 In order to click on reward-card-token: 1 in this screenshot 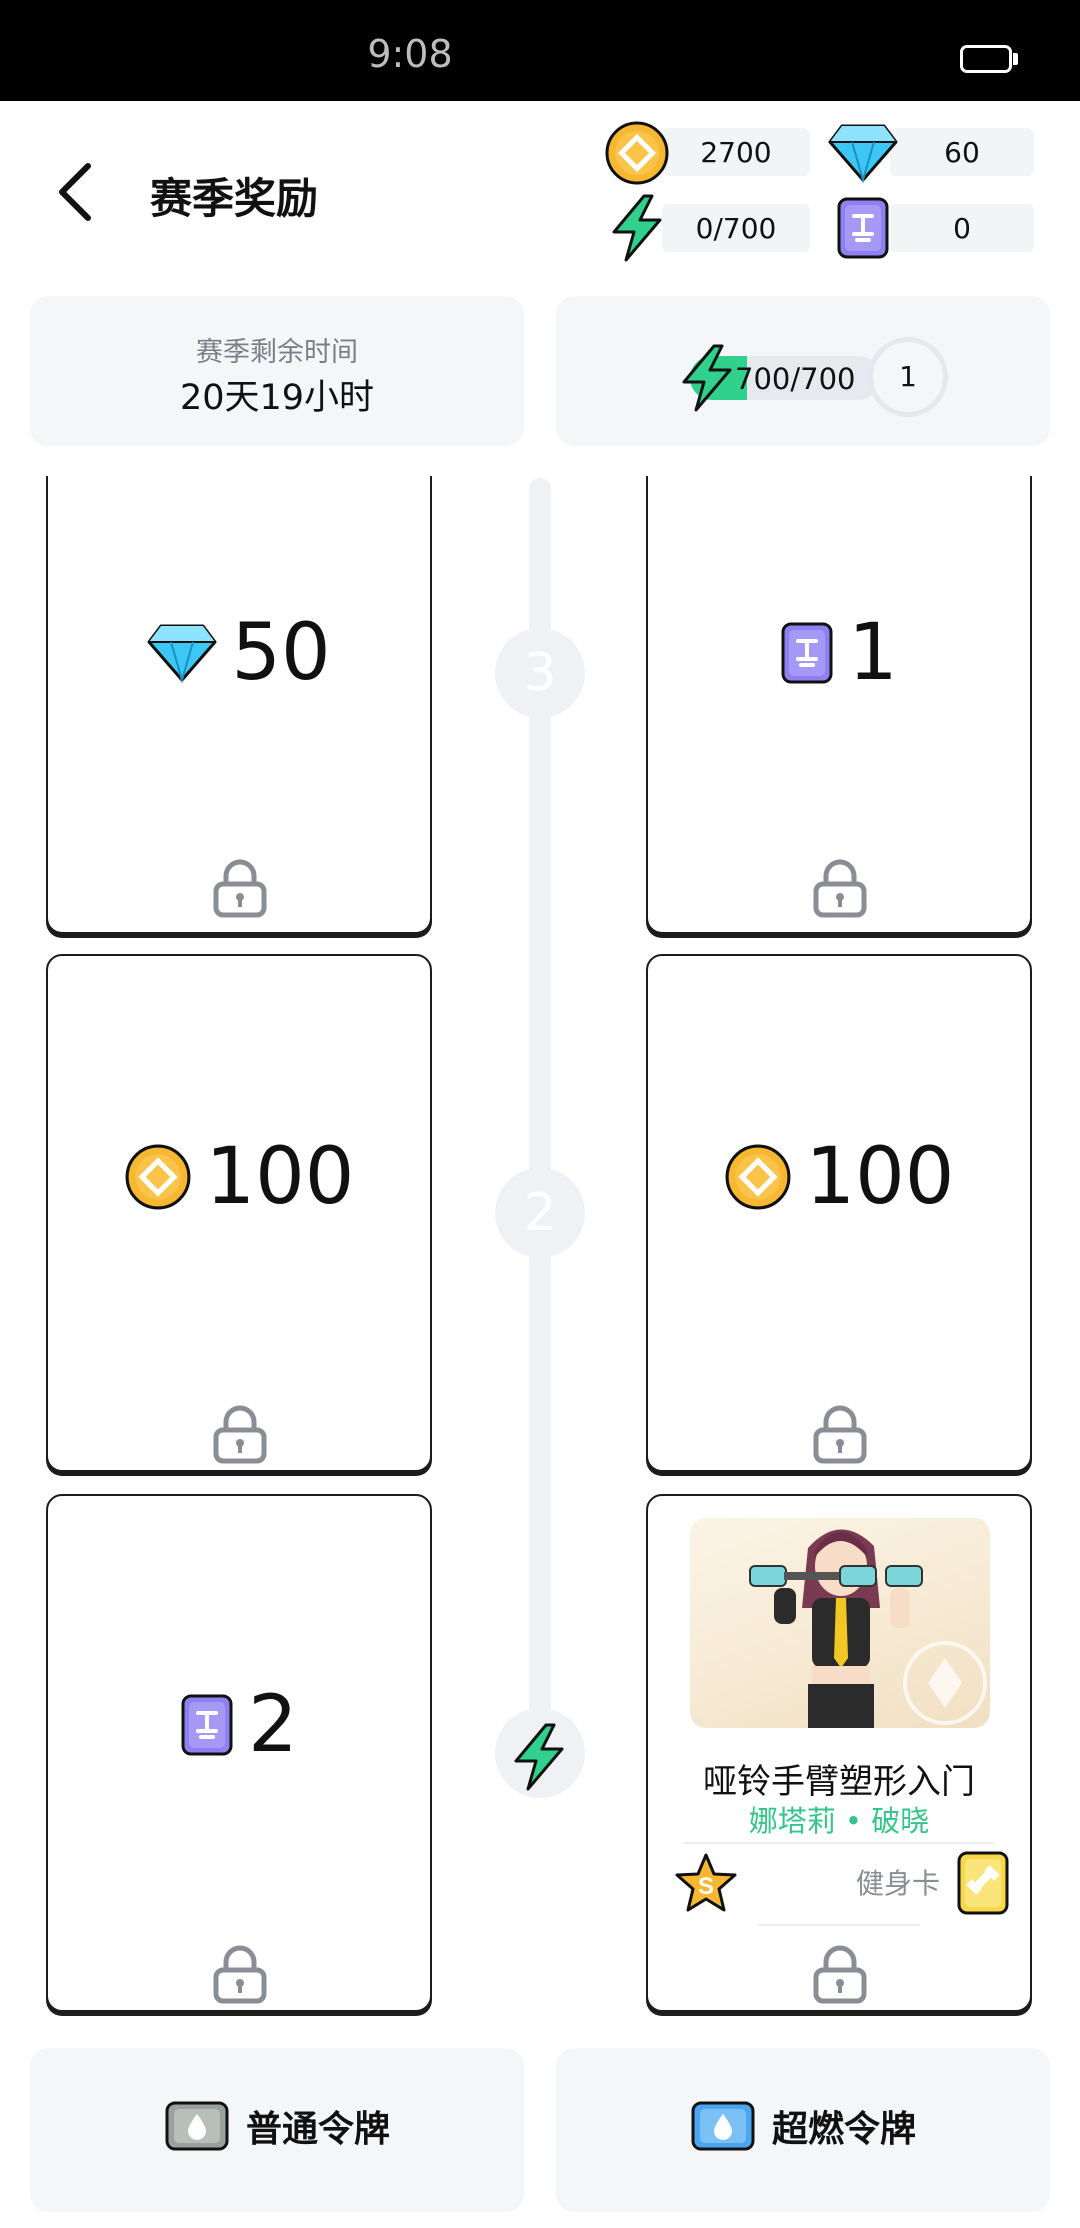, I will do `click(839, 705)`.